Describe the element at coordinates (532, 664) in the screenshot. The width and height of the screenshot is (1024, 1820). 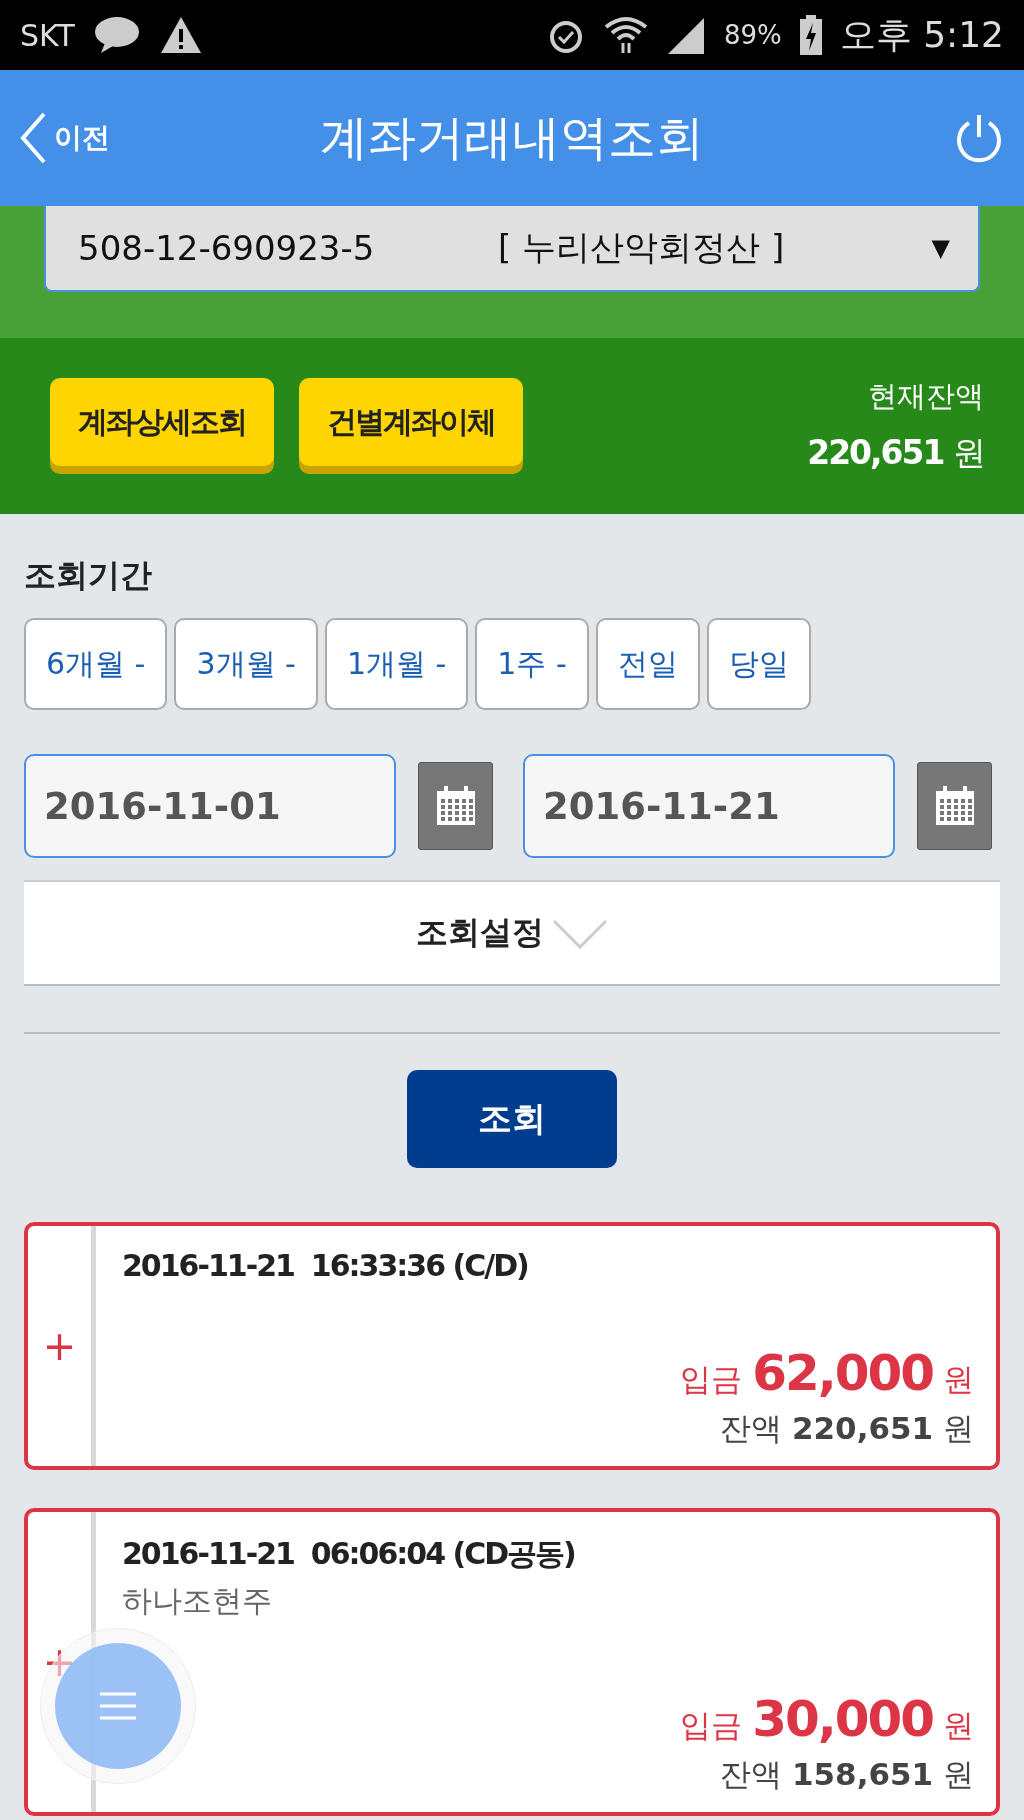
I see `period-button: 1주 -` at that location.